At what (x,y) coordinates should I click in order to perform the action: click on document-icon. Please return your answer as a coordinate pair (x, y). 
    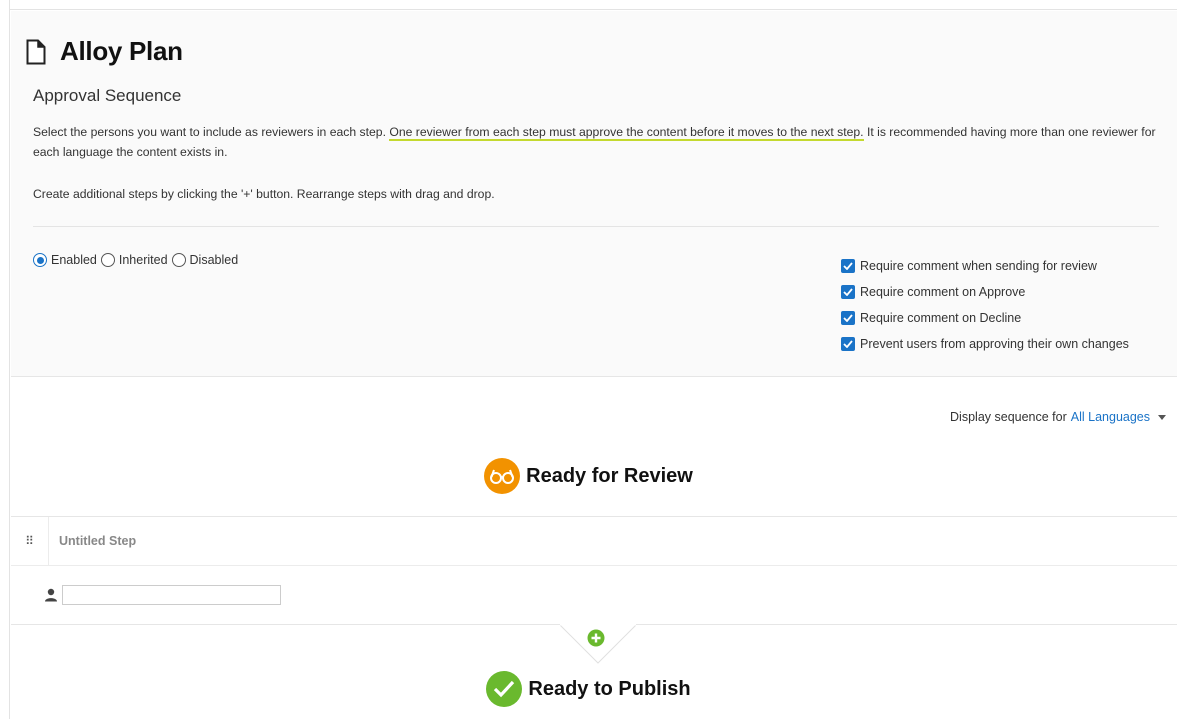
    Looking at the image, I should click on (36, 51).